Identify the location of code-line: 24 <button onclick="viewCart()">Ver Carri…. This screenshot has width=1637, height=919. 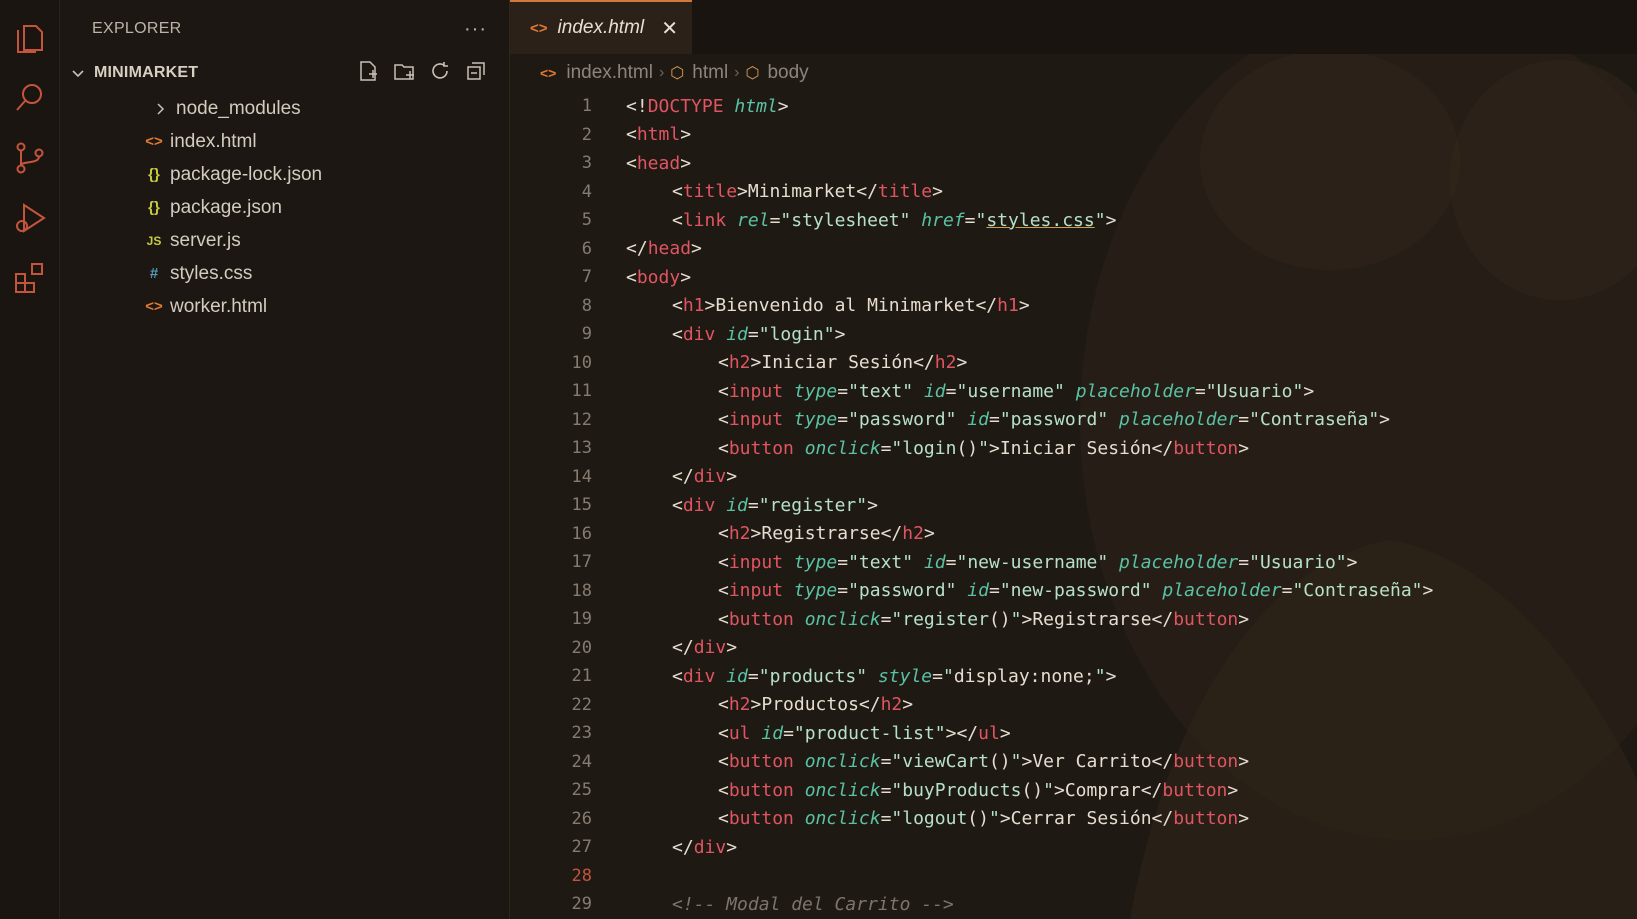
(1073, 762).